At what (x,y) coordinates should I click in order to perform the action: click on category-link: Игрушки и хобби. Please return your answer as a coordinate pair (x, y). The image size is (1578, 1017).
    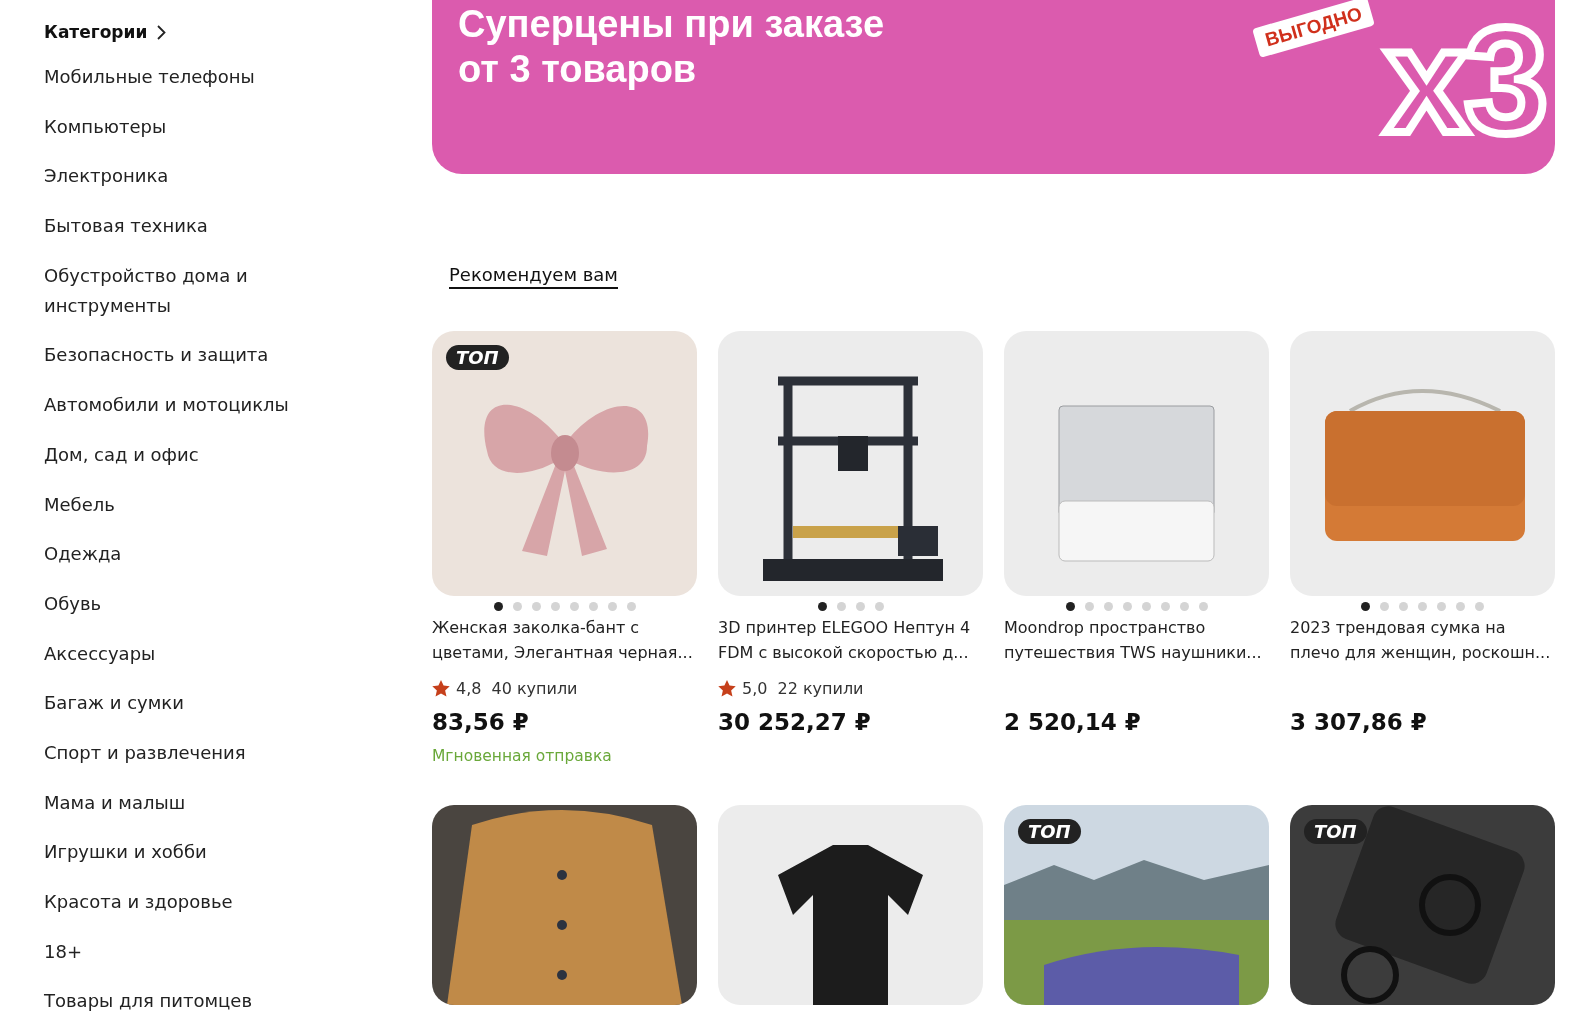
    Looking at the image, I should click on (169, 852).